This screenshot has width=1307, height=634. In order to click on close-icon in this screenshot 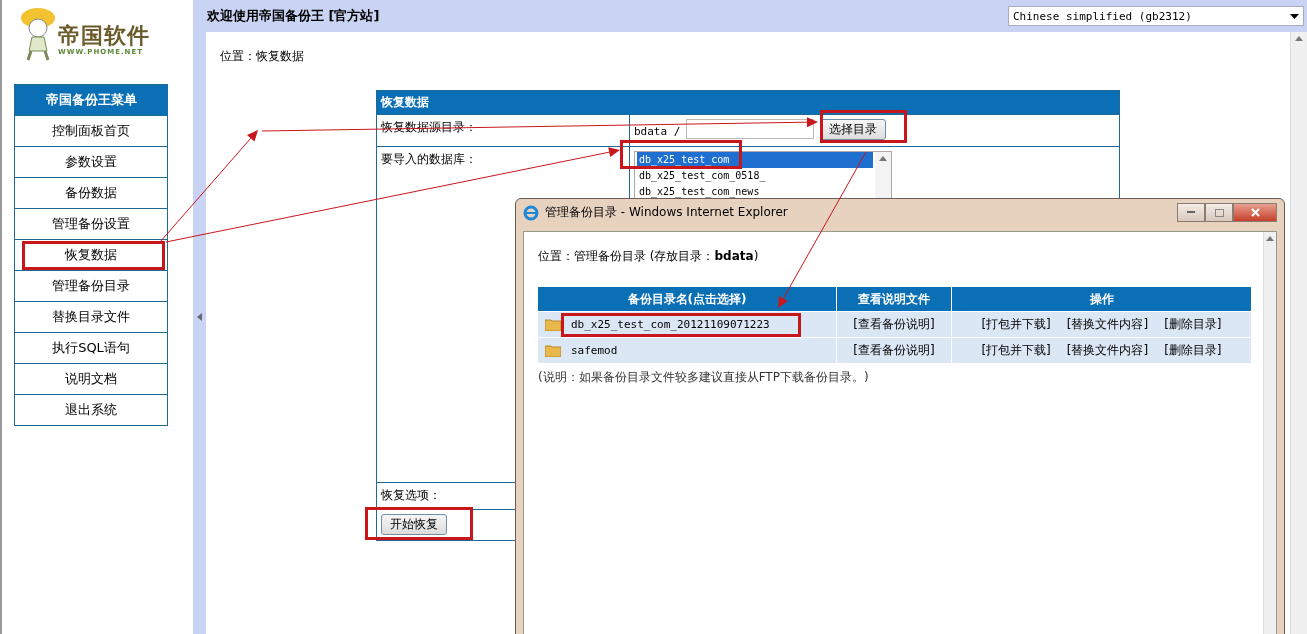, I will do `click(1255, 212)`.